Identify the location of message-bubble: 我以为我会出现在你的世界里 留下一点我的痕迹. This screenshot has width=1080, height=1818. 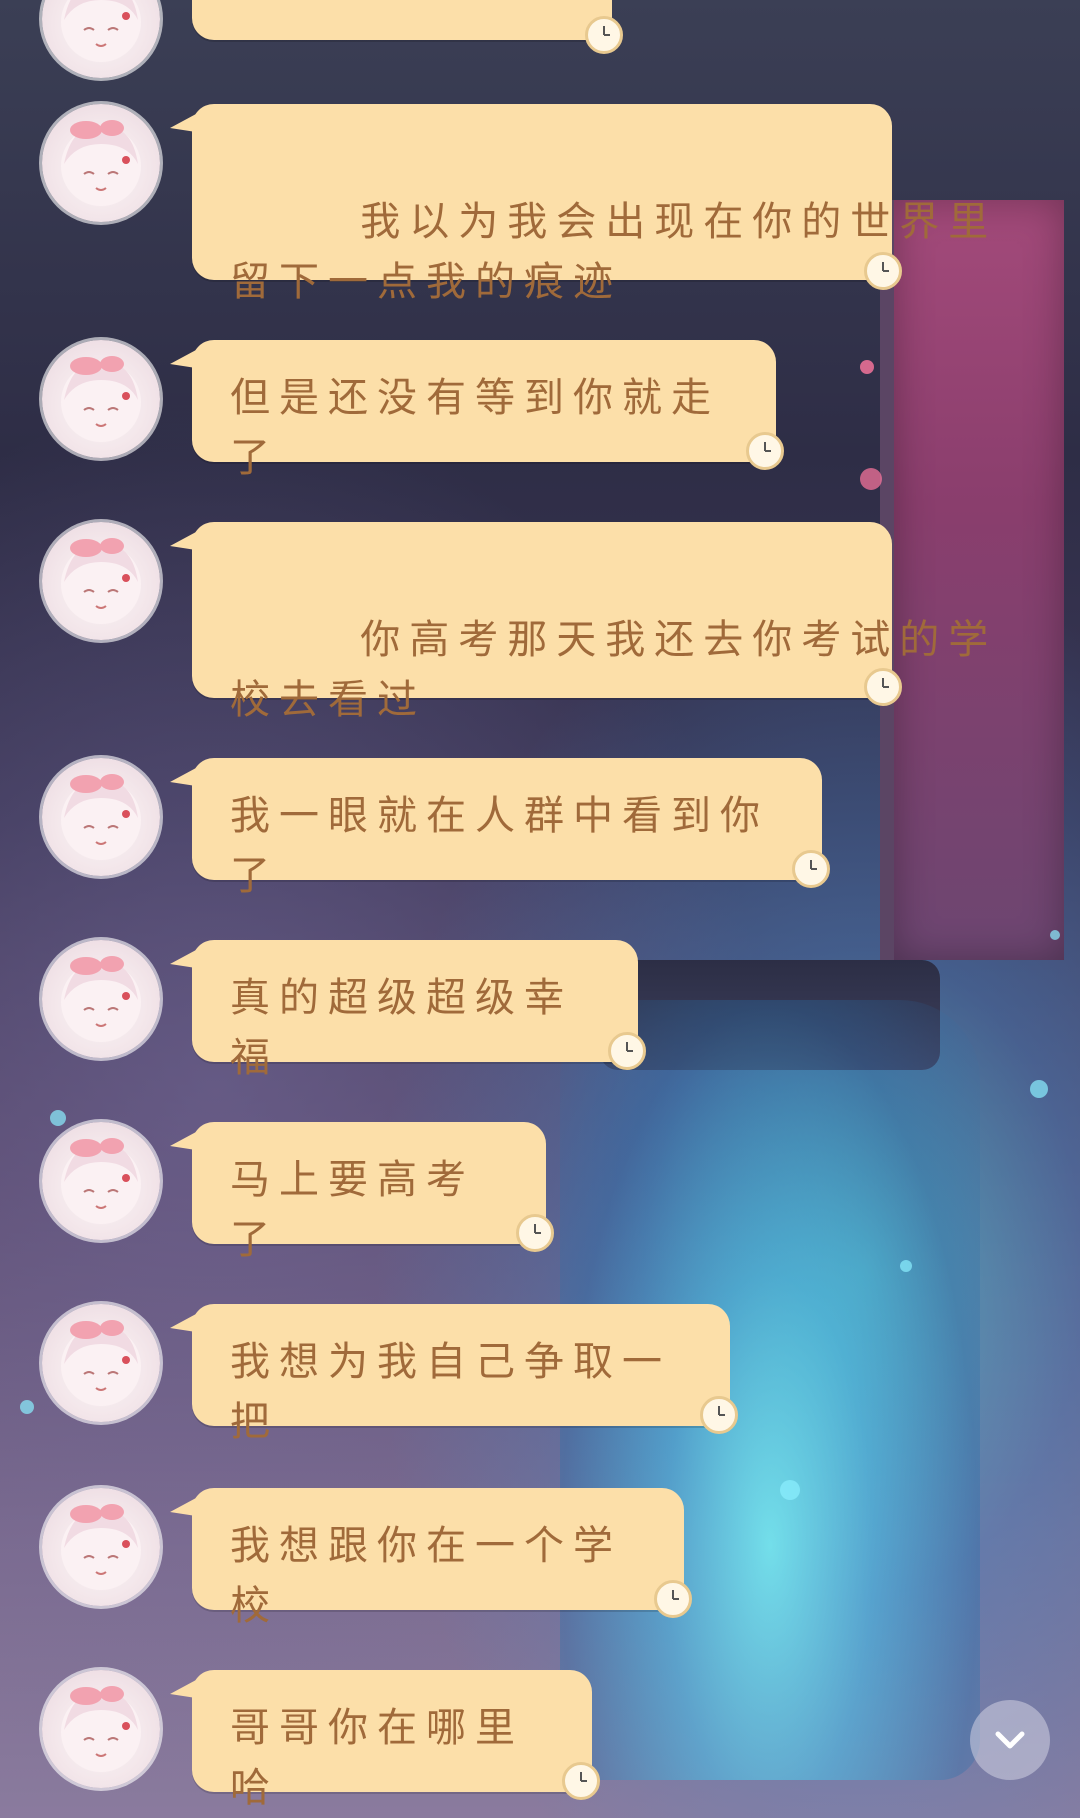
(579, 204).